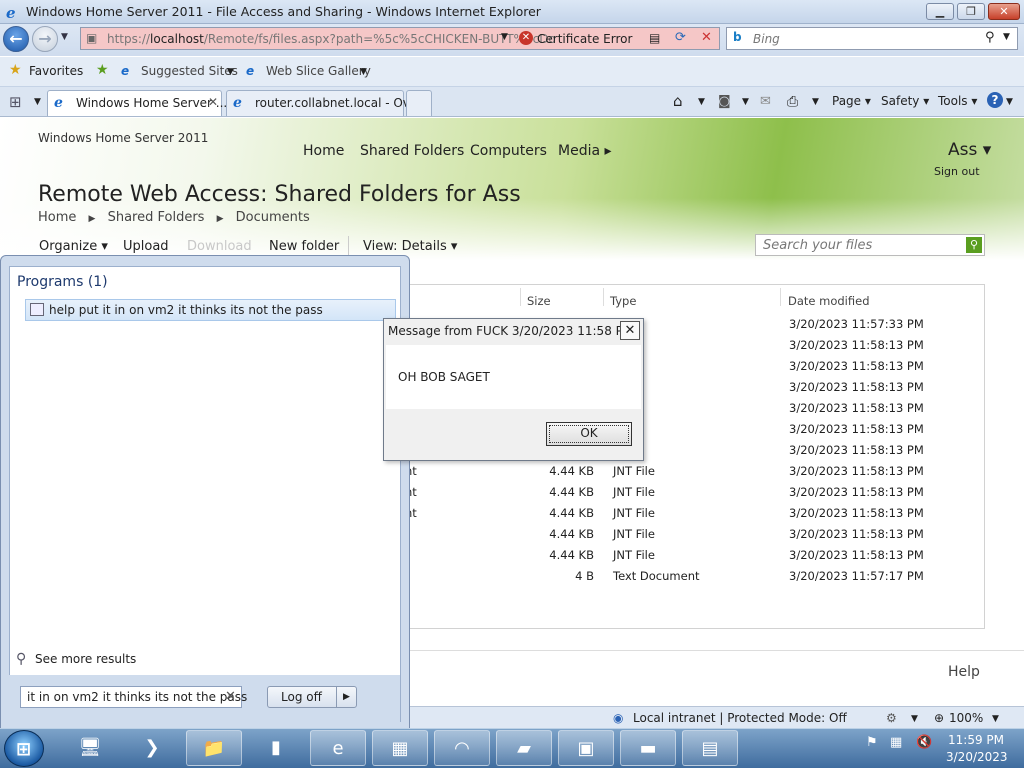 The height and width of the screenshot is (768, 1024). What do you see at coordinates (524, 748) in the screenshot?
I see `notepad-icon: ▰` at bounding box center [524, 748].